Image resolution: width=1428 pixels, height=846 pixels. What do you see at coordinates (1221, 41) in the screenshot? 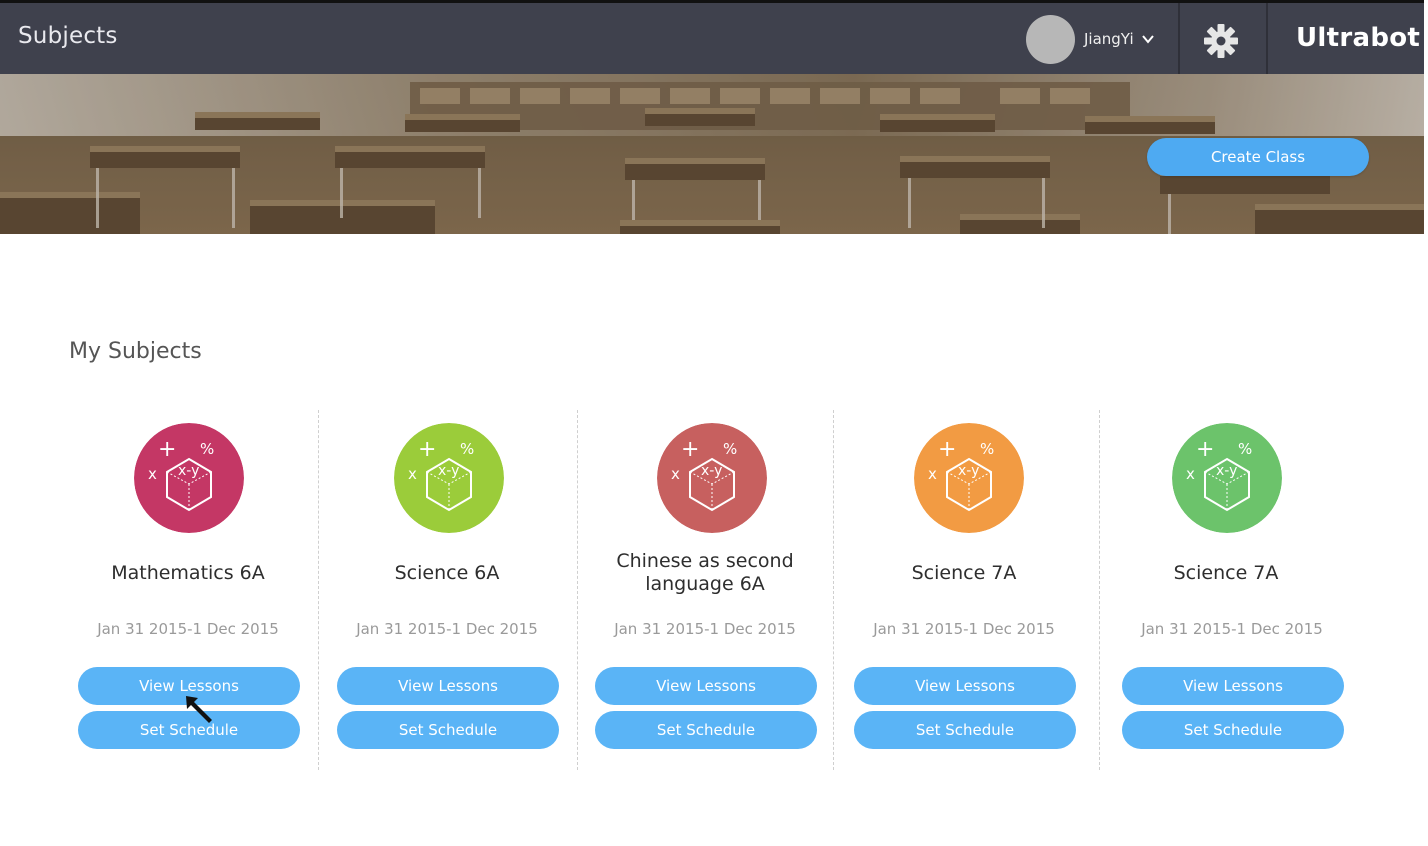
I see `gear-icon` at bounding box center [1221, 41].